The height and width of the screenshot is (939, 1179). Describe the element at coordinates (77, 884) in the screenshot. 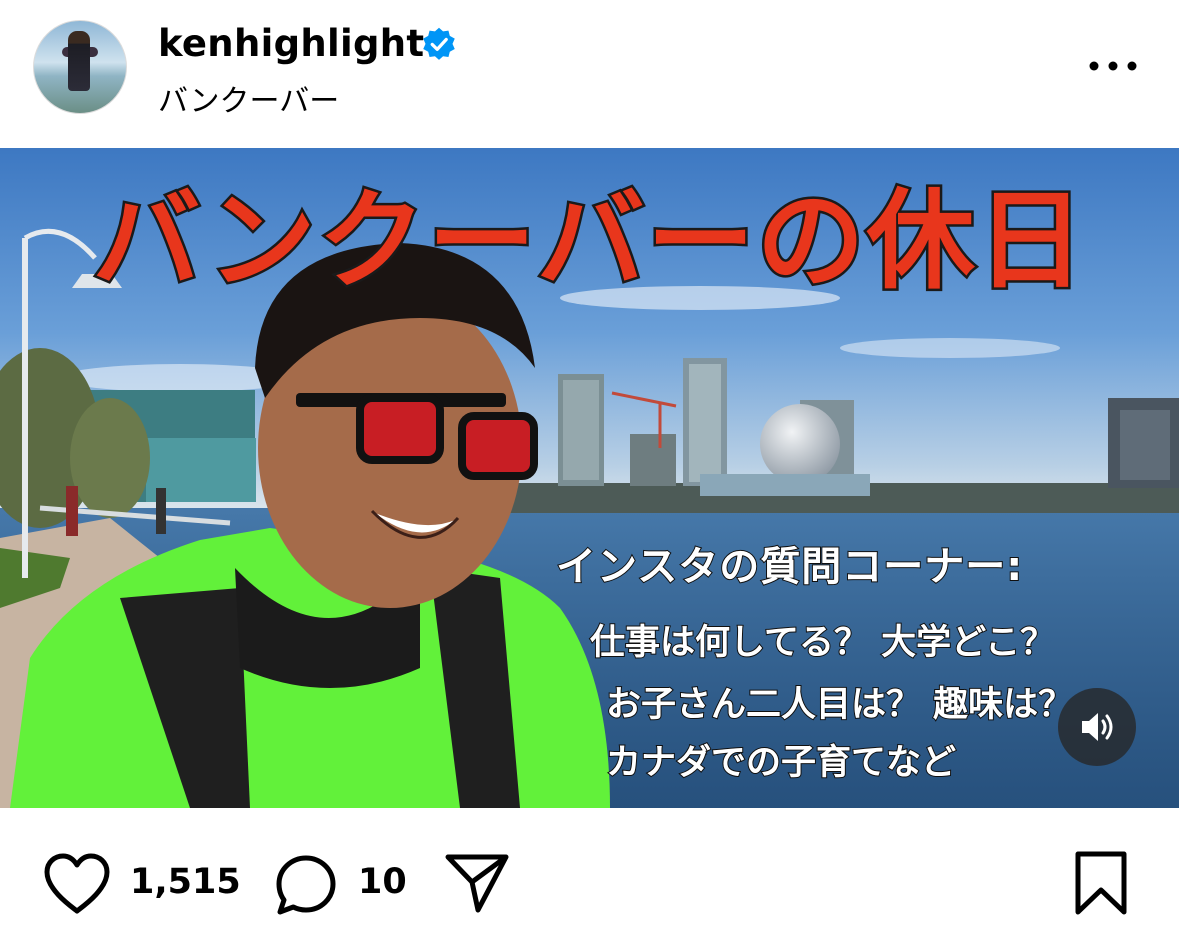

I see `heart-icon` at that location.